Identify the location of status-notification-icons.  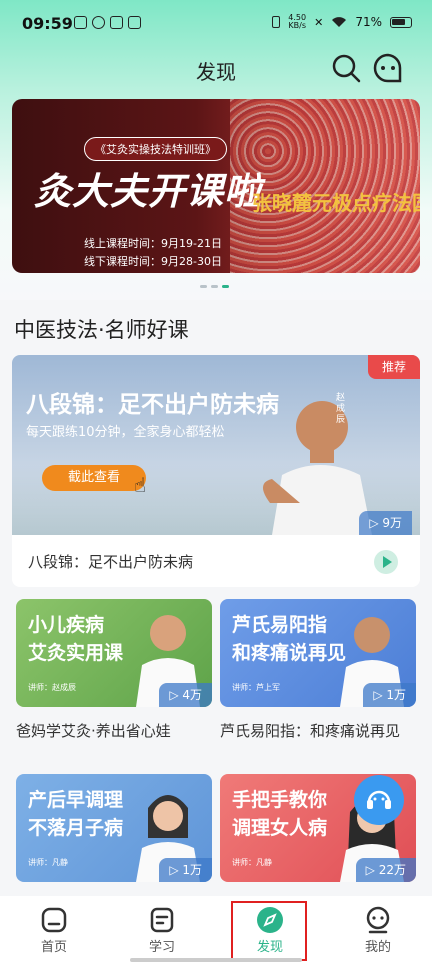
(107, 22).